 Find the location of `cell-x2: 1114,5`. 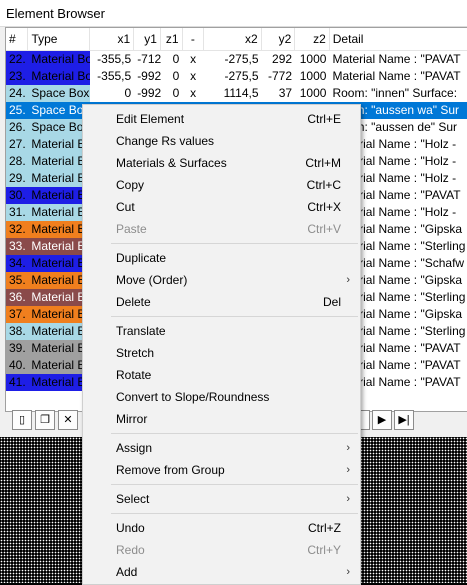

cell-x2: 1114,5 is located at coordinates (241, 93).